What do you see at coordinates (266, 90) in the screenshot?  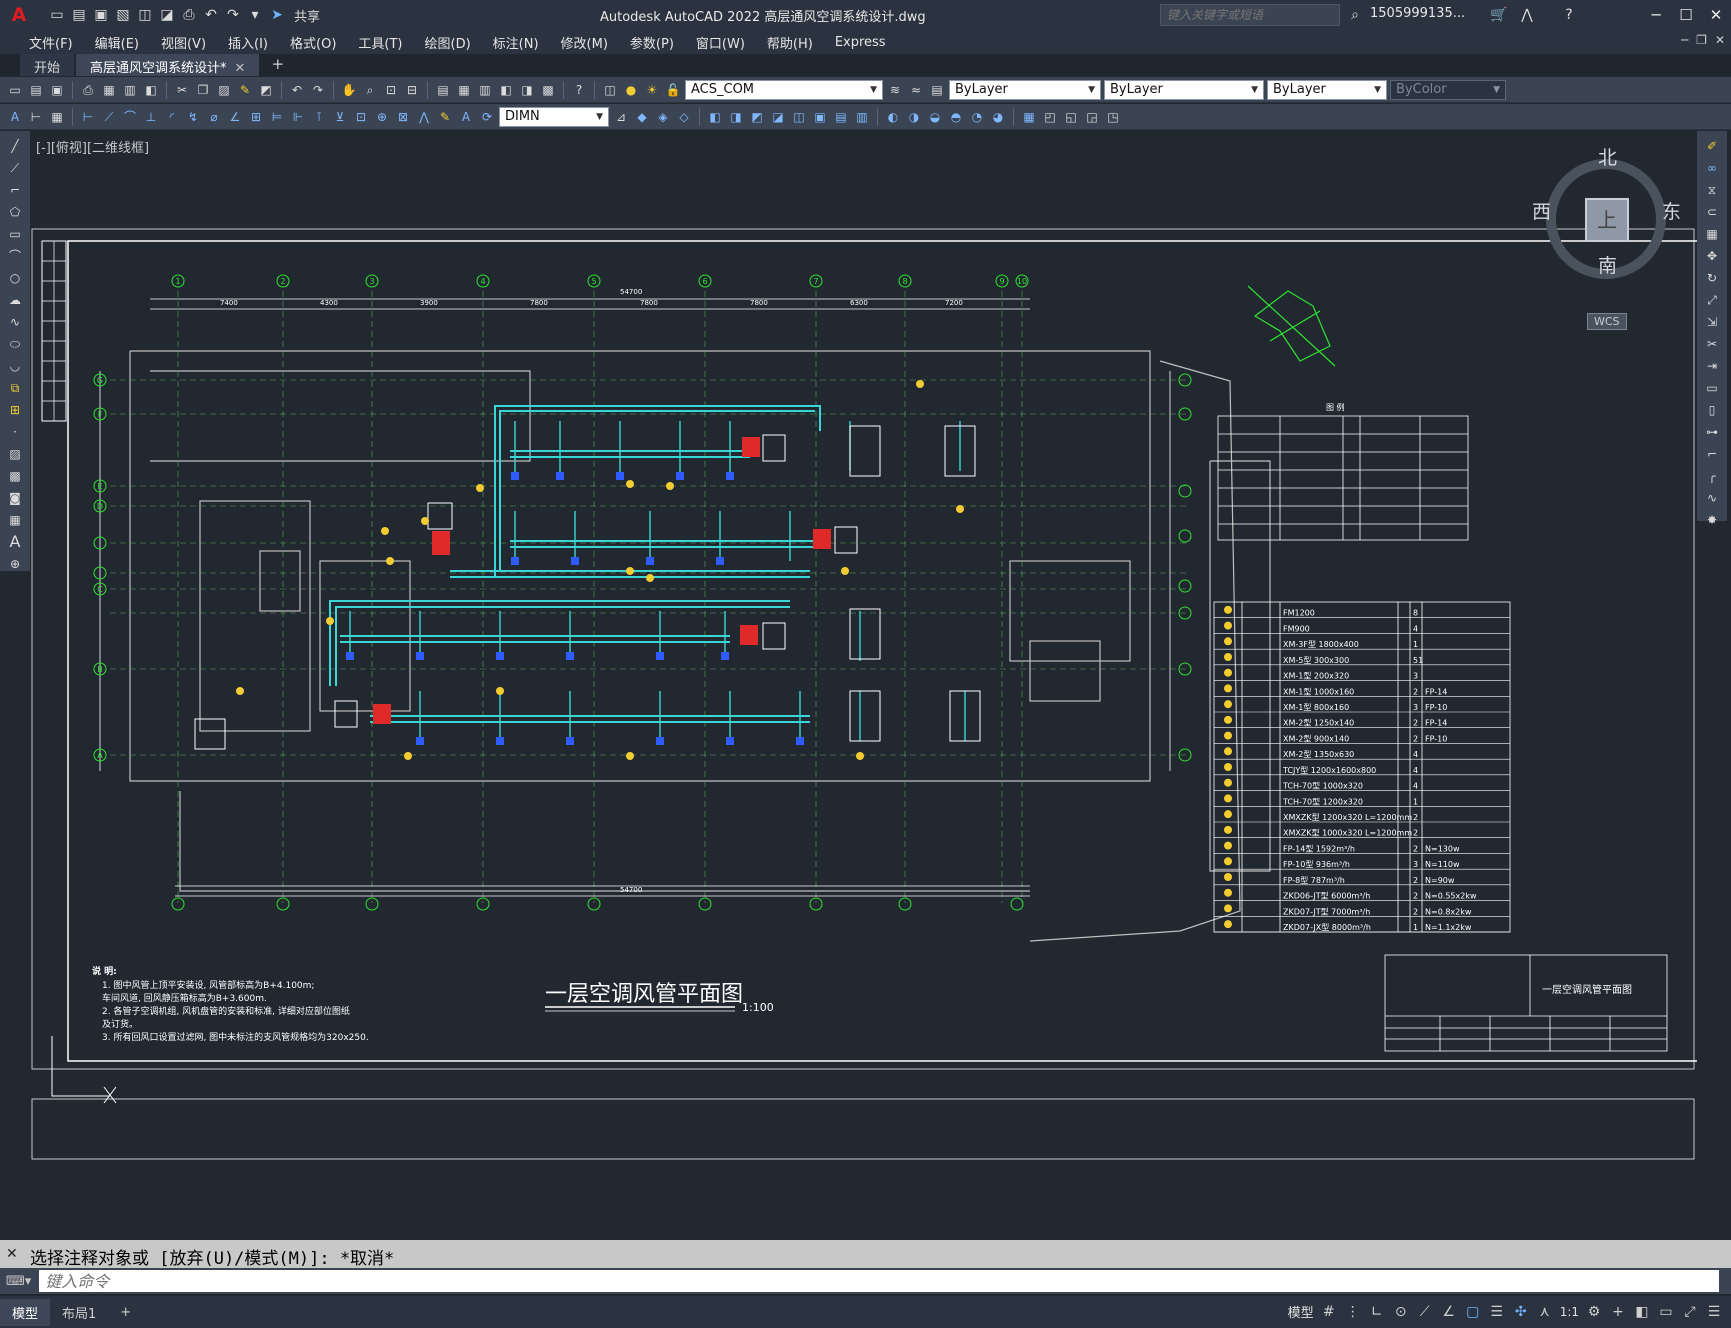 I see `block-editor-icon: ◩` at bounding box center [266, 90].